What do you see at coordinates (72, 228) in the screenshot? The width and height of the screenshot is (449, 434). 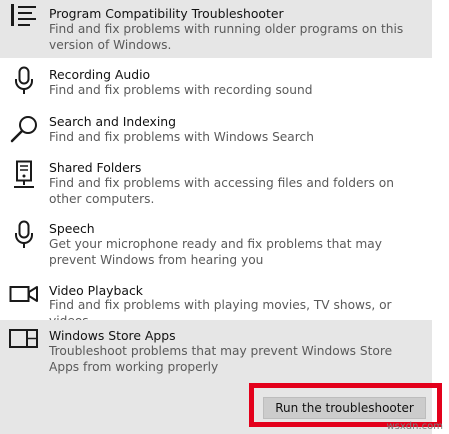 I see `item-title: Speech` at bounding box center [72, 228].